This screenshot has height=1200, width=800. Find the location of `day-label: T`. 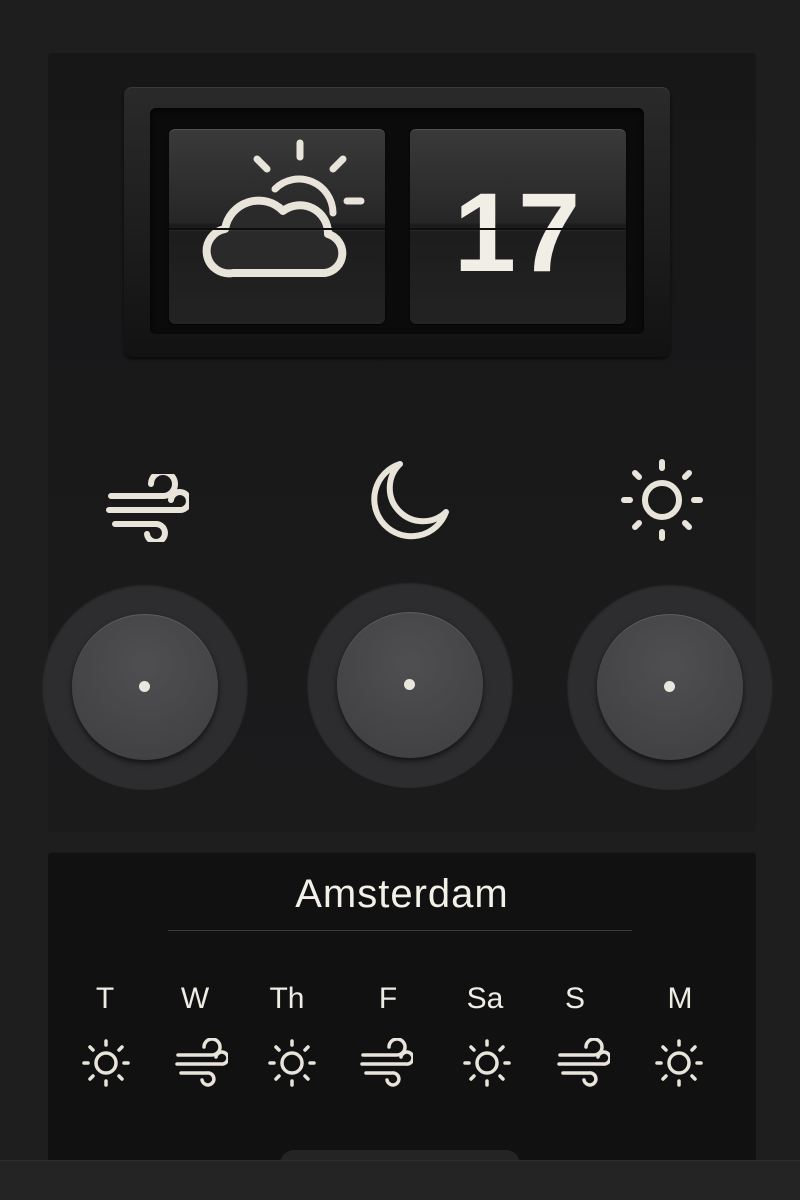

day-label: T is located at coordinates (105, 998).